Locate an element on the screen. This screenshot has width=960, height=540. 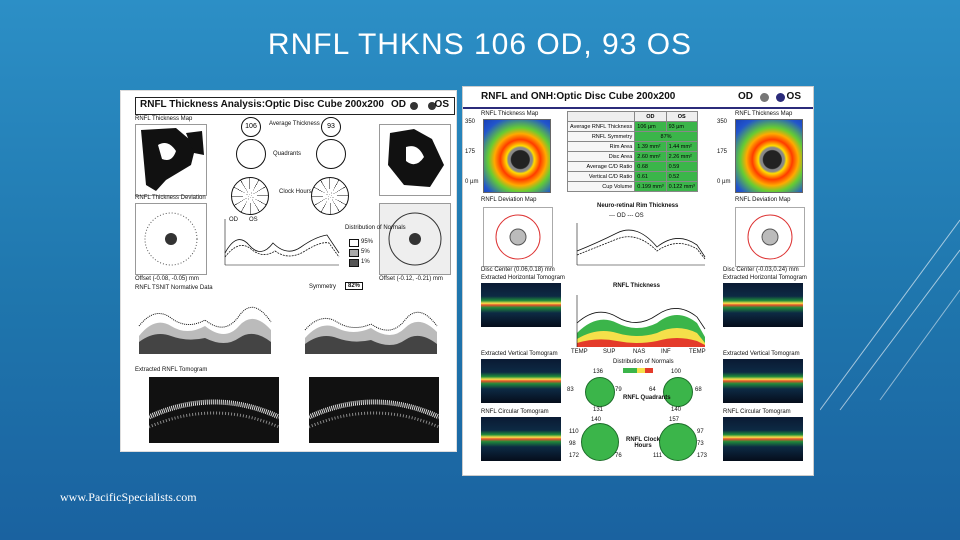
x-axis-nas: NAS is located at coordinates (639, 352).